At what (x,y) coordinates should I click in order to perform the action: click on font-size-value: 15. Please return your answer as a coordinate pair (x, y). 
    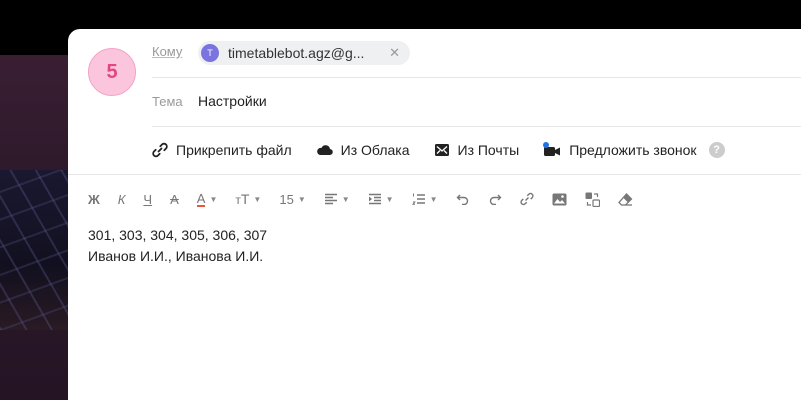
    Looking at the image, I should click on (286, 199).